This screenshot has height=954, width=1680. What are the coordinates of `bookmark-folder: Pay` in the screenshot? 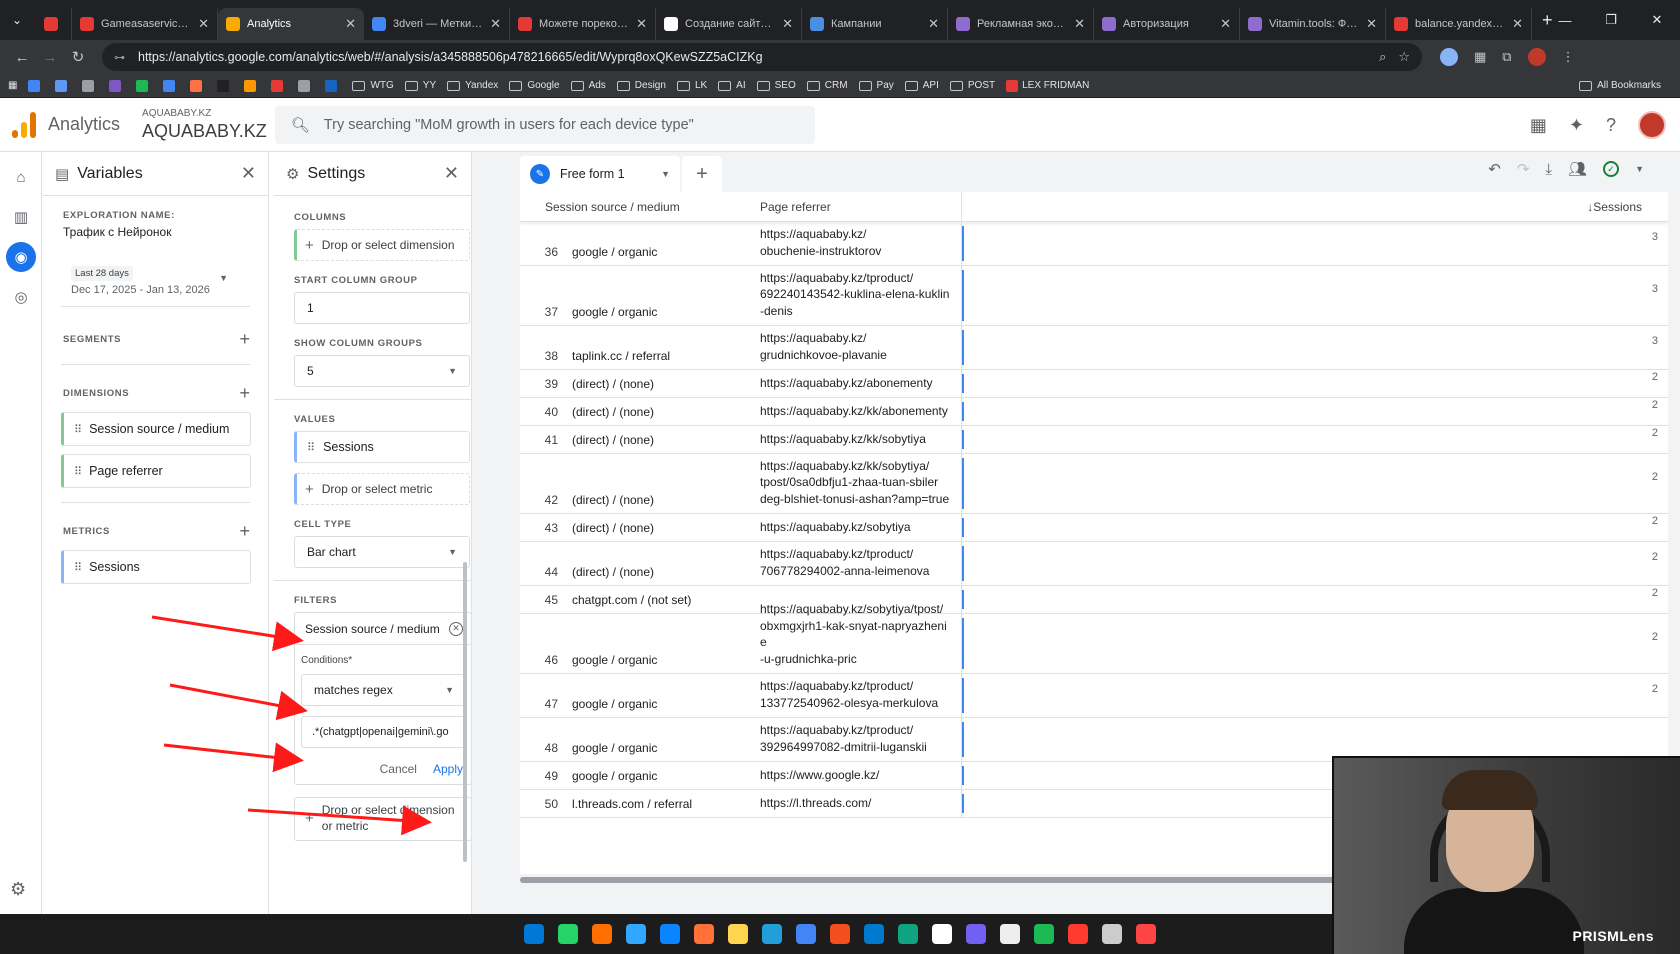 It's located at (876, 86).